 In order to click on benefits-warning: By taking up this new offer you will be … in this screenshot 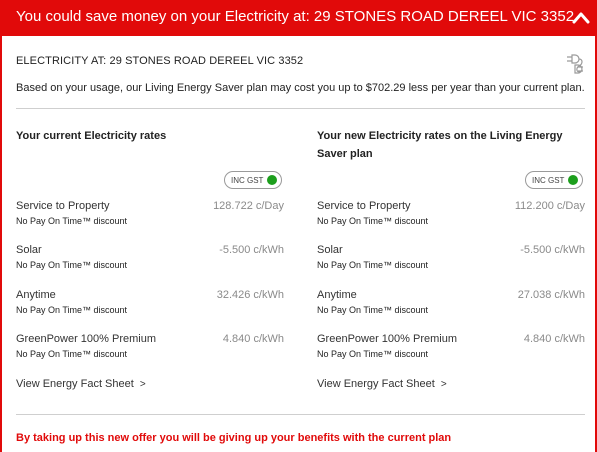, I will do `click(234, 438)`.